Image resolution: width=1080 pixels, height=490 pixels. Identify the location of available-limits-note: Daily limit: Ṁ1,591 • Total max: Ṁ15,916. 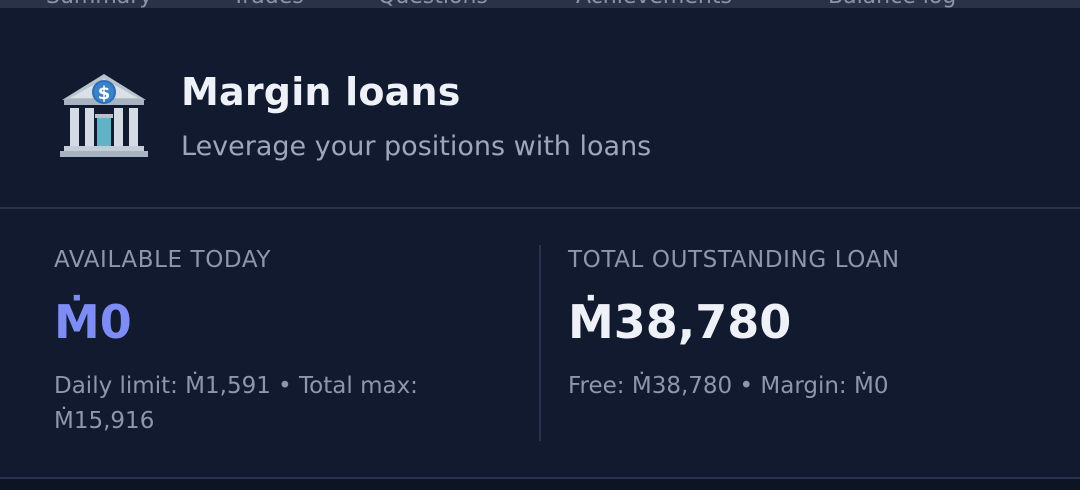
(236, 403).